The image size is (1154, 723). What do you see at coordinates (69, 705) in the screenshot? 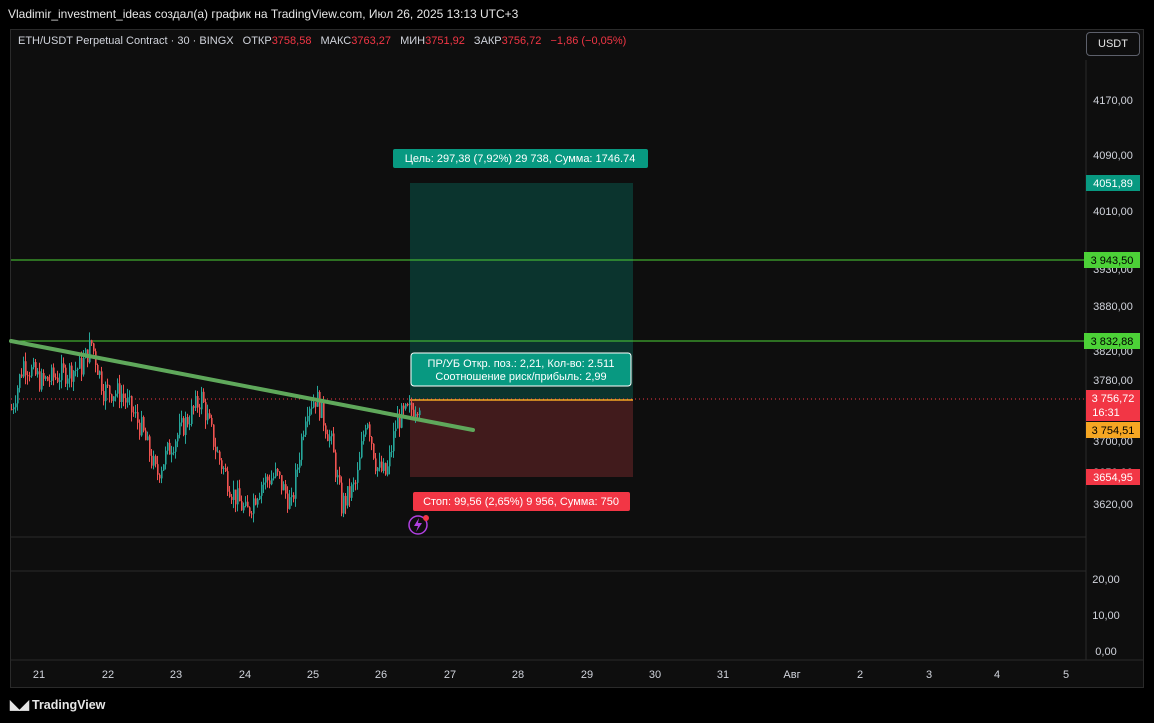
I see `brand-name: TradingView` at bounding box center [69, 705].